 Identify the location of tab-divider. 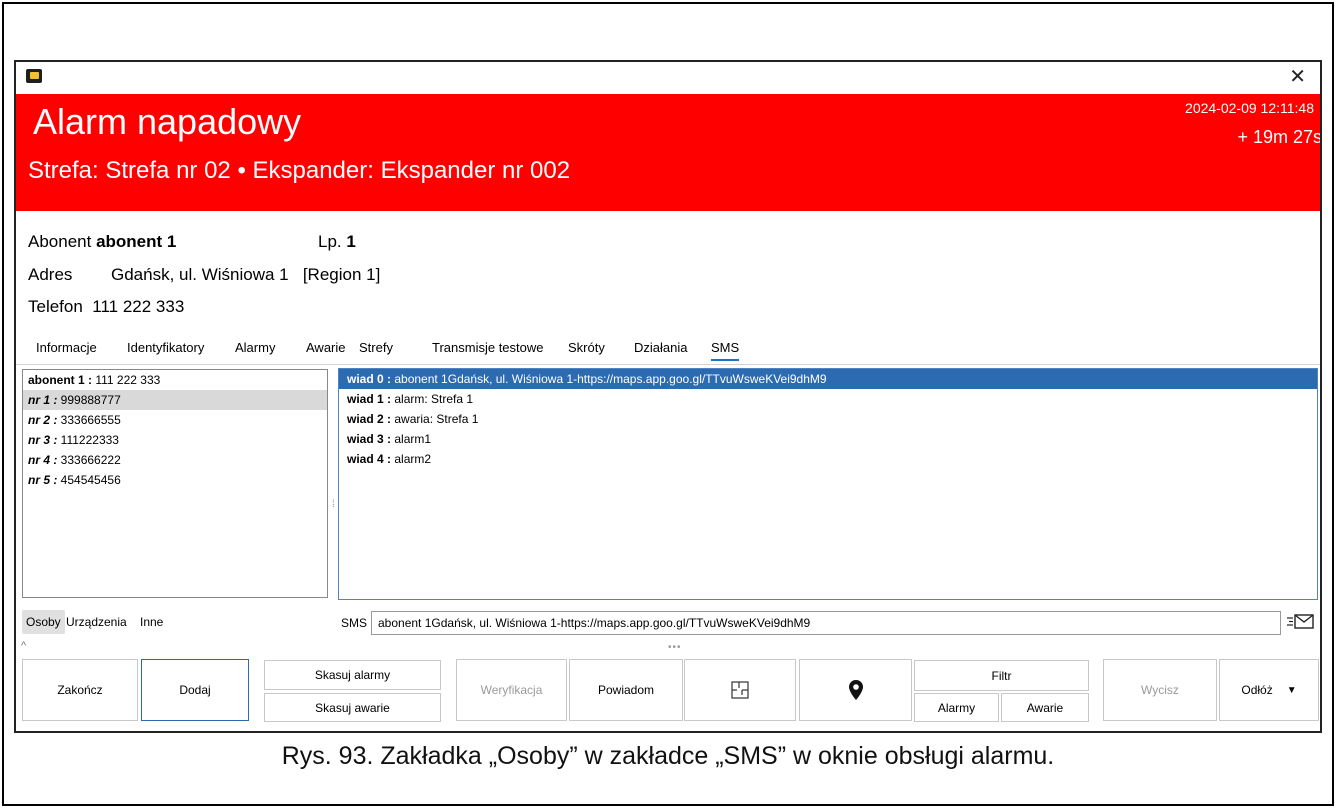
(668, 364).